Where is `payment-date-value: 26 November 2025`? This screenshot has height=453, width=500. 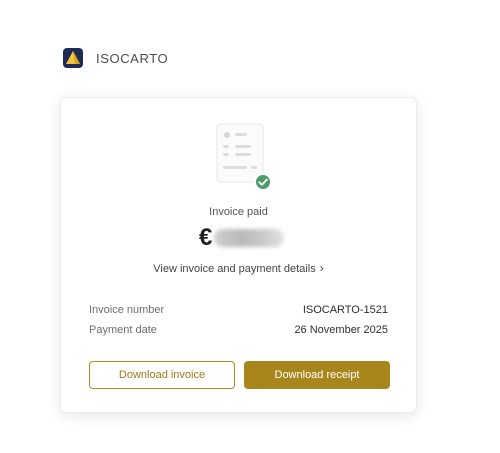
payment-date-value: 26 November 2025 is located at coordinates (341, 330).